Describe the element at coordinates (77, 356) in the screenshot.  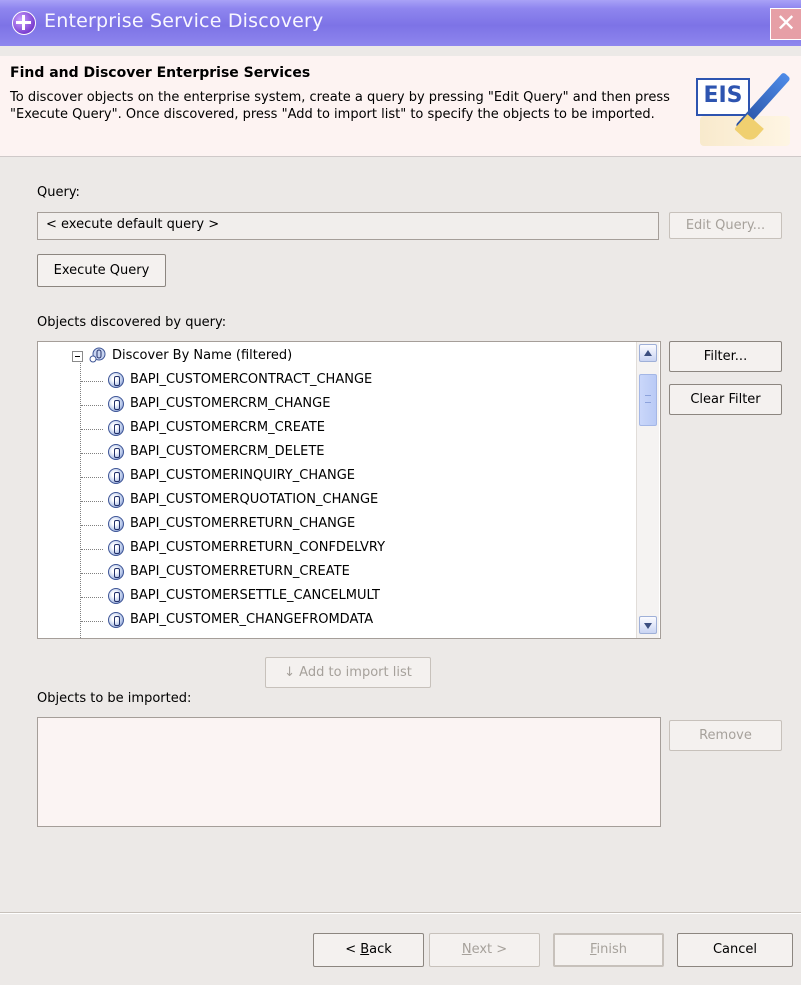
I see `collapse-icon` at that location.